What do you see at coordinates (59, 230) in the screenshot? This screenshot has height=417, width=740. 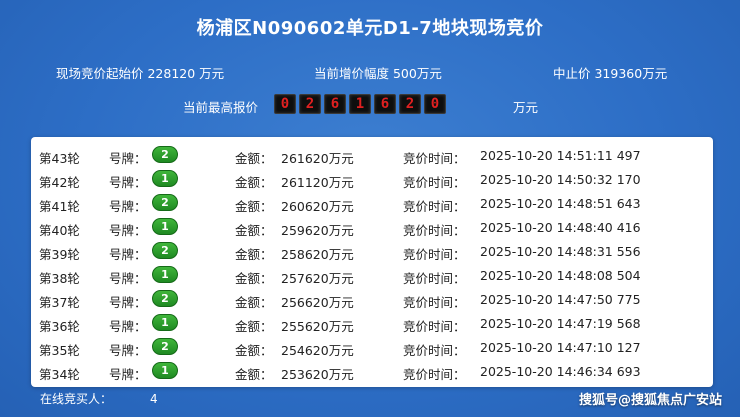 I see `bid-round: 第40轮` at bounding box center [59, 230].